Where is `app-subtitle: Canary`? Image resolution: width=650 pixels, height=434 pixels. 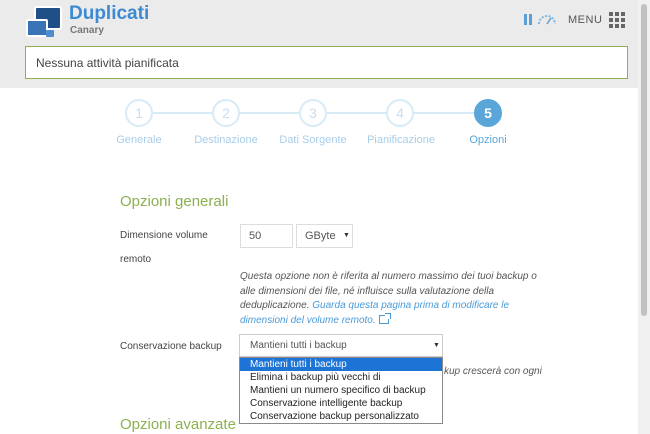 app-subtitle: Canary is located at coordinates (87, 30).